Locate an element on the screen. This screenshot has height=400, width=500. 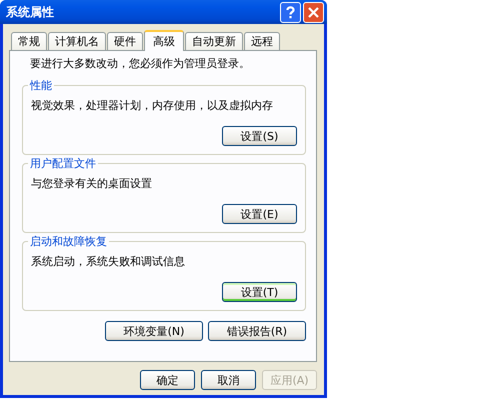
dialog-button: 取消 is located at coordinates (228, 380).